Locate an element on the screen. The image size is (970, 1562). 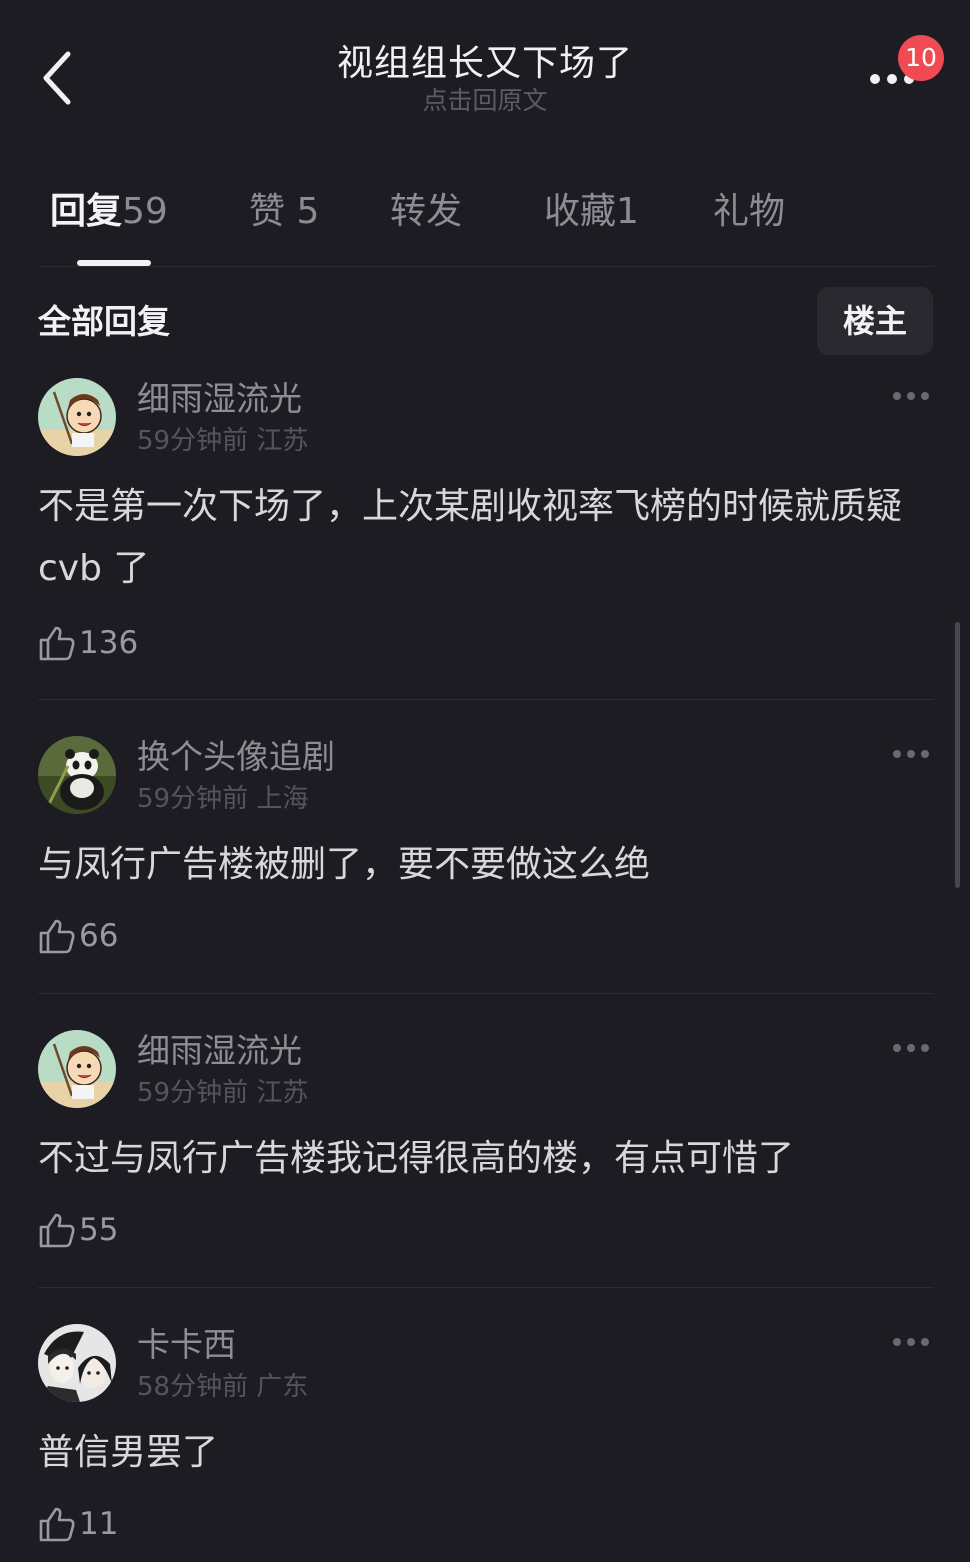
comment-text: 不是第一次下场了，上次某剧收视率飞榜的时候就质疑 cvb 了 is located at coordinates (470, 537).